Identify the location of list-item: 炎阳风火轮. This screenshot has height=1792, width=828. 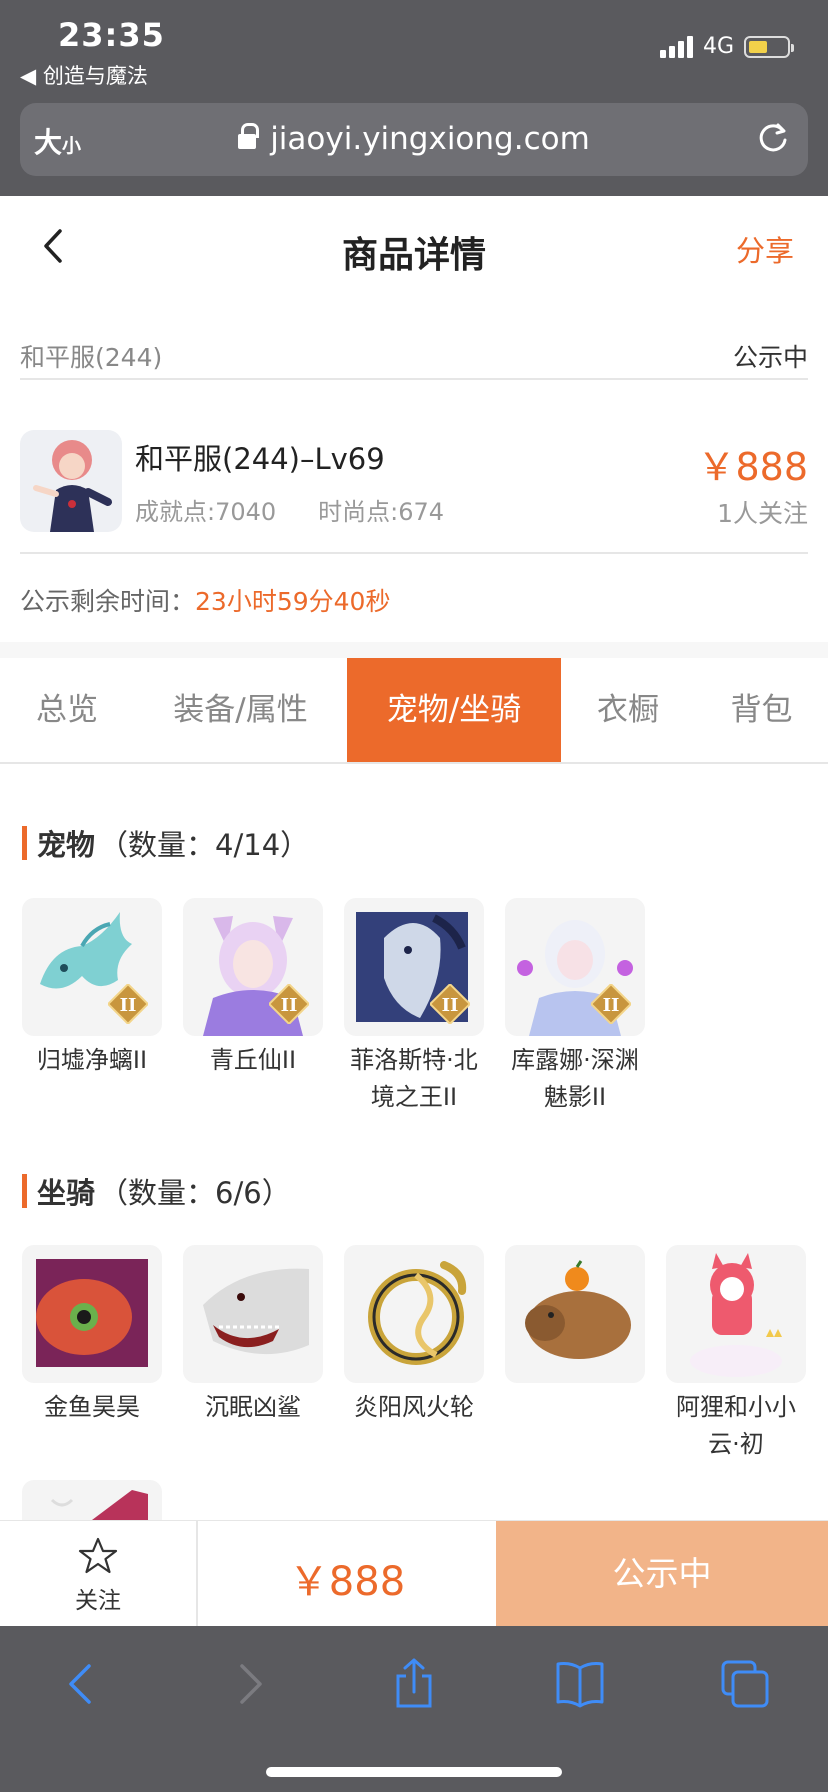
(414, 1354).